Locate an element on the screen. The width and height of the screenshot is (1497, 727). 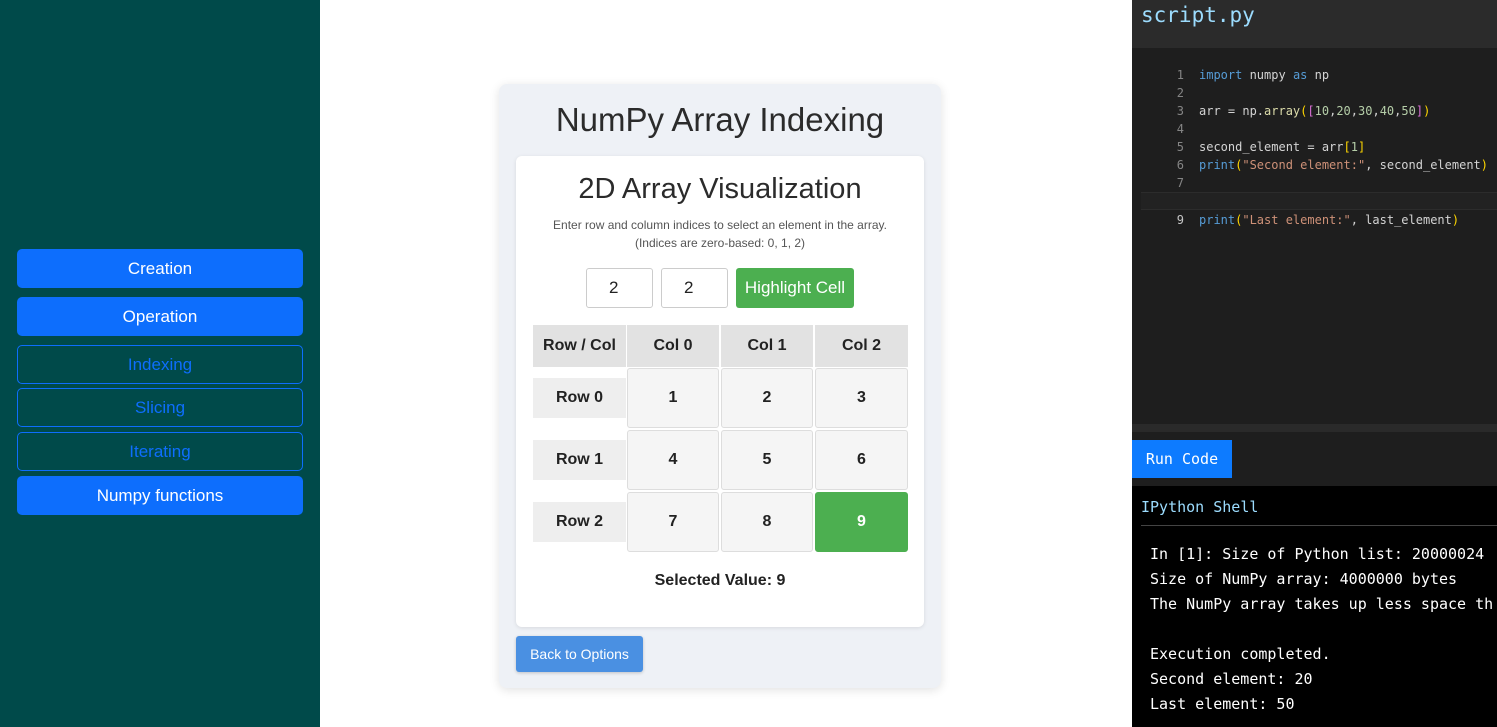
shell-output-line: Second element: 20 is located at coordinates (1231, 679).